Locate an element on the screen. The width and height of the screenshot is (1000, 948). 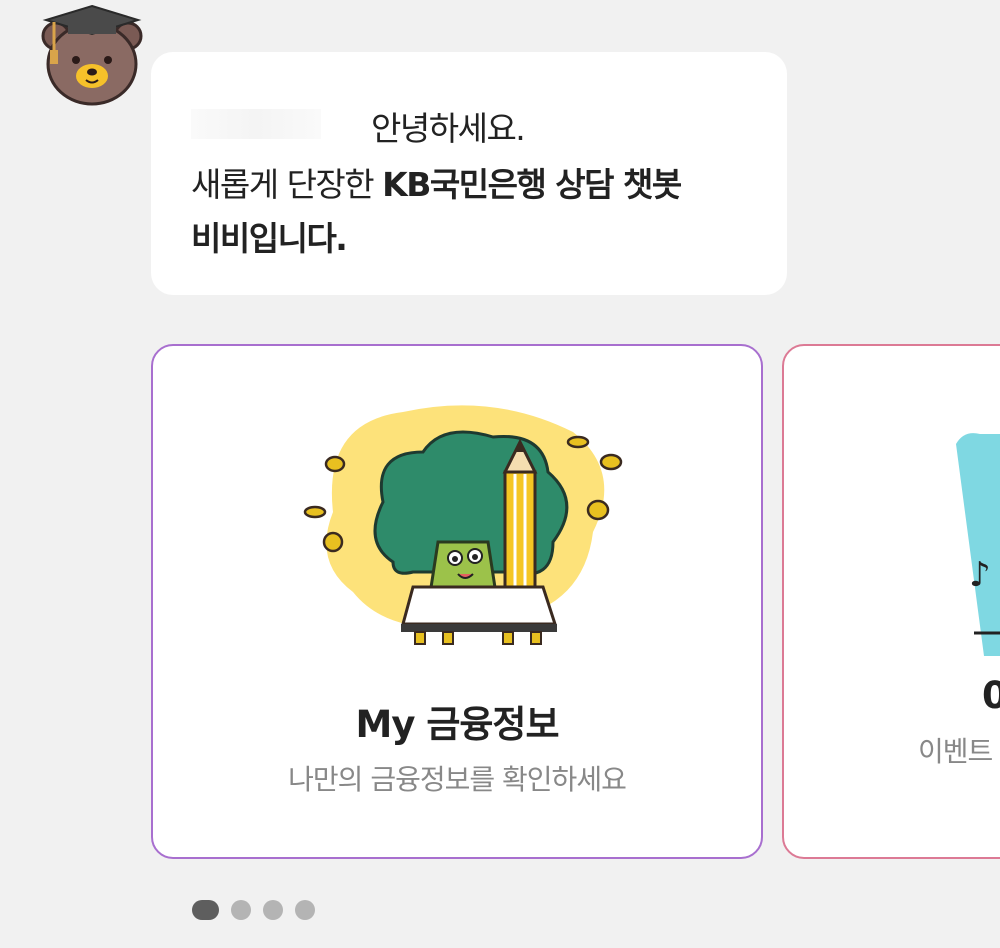
music-note-icon: ♪ is located at coordinates (978, 544).